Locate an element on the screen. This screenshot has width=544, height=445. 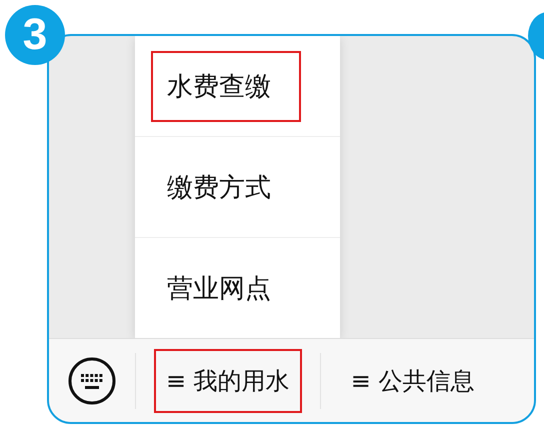
menu-item: 水费查缴 is located at coordinates (226, 86).